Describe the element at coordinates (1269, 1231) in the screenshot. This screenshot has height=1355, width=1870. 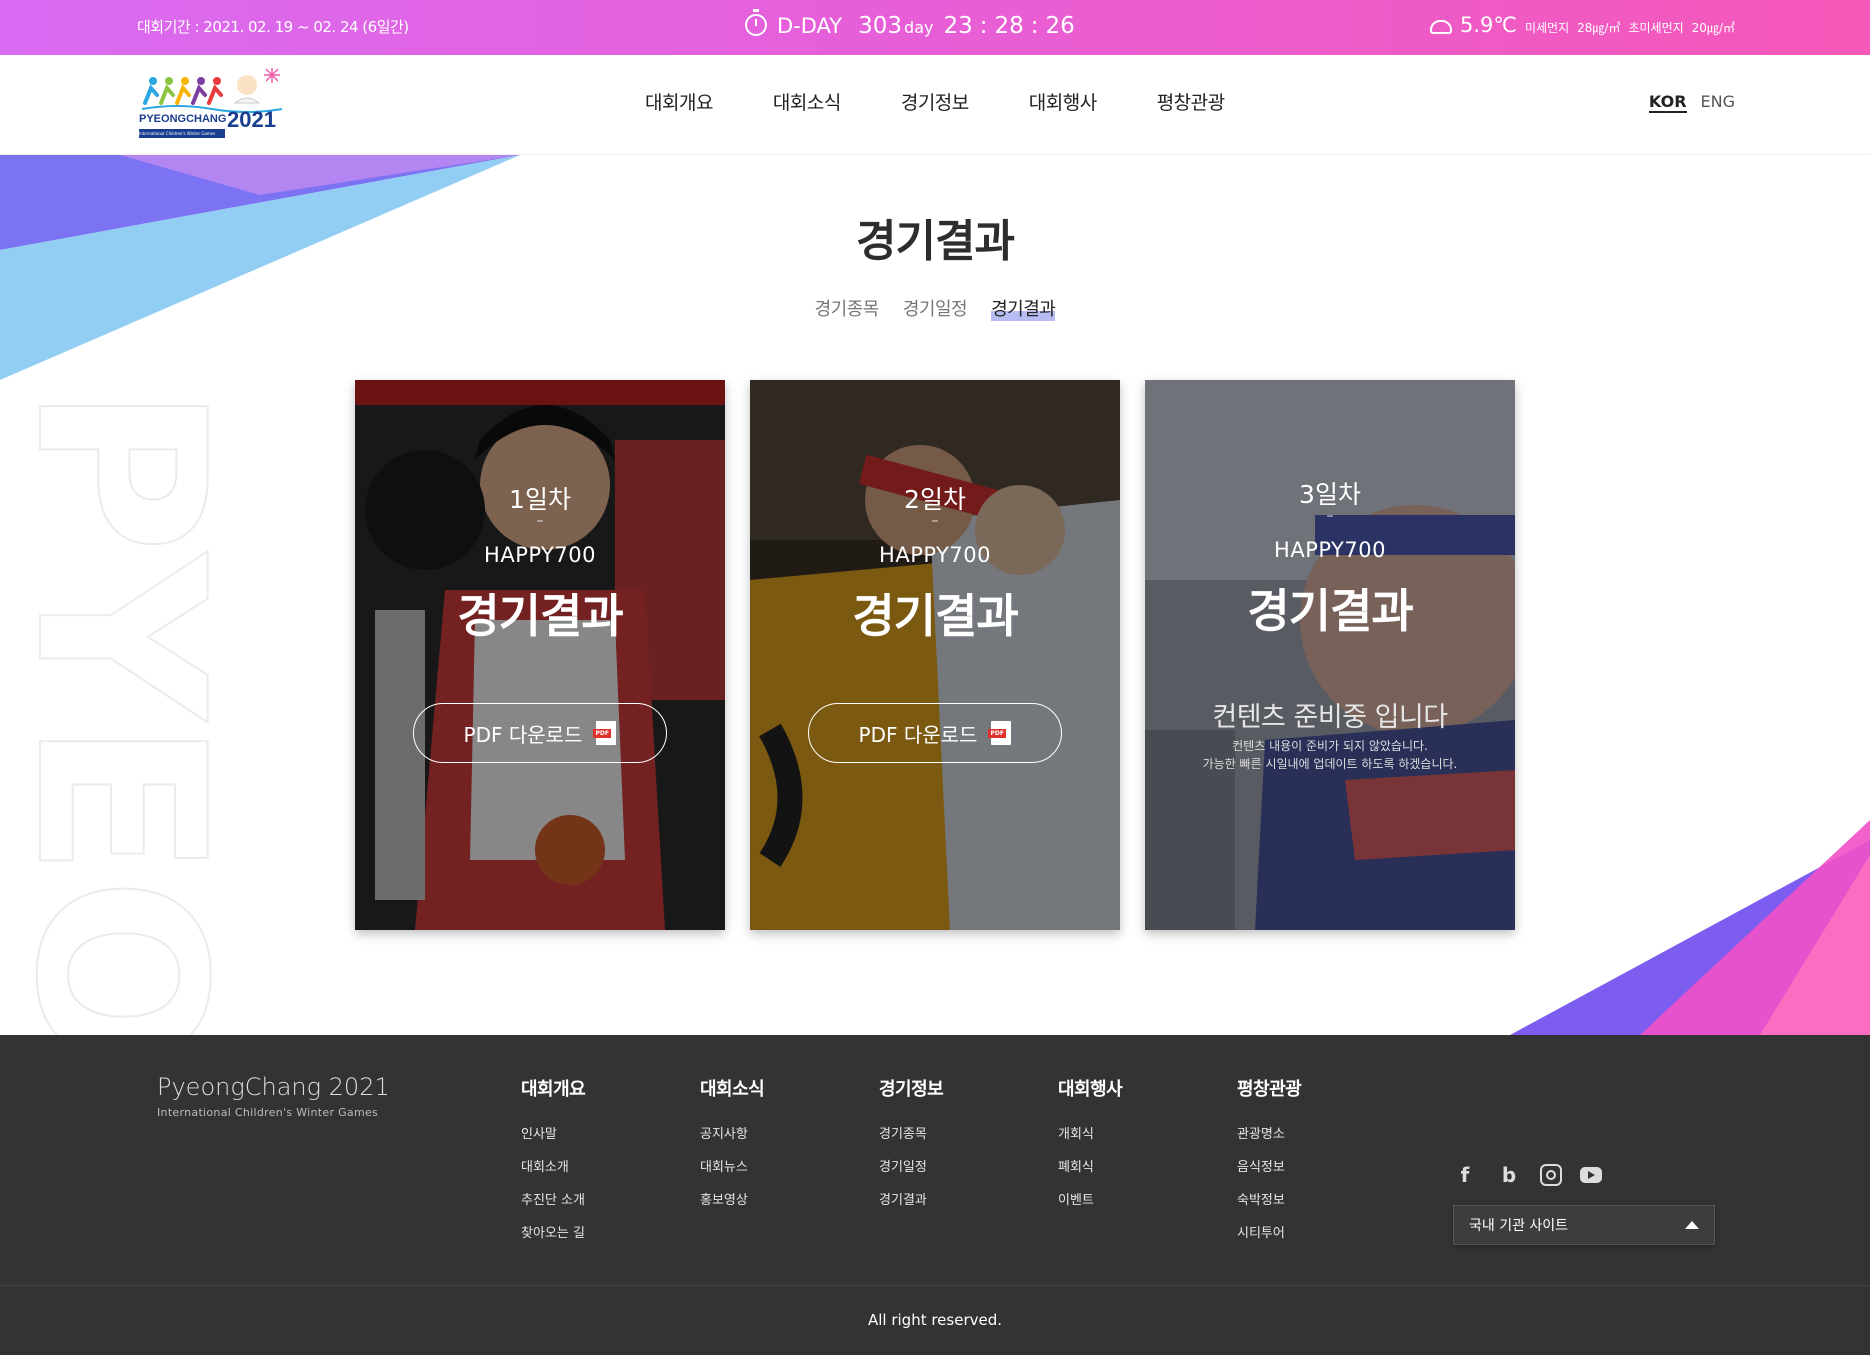
I see `footer-link: 시티투어` at that location.